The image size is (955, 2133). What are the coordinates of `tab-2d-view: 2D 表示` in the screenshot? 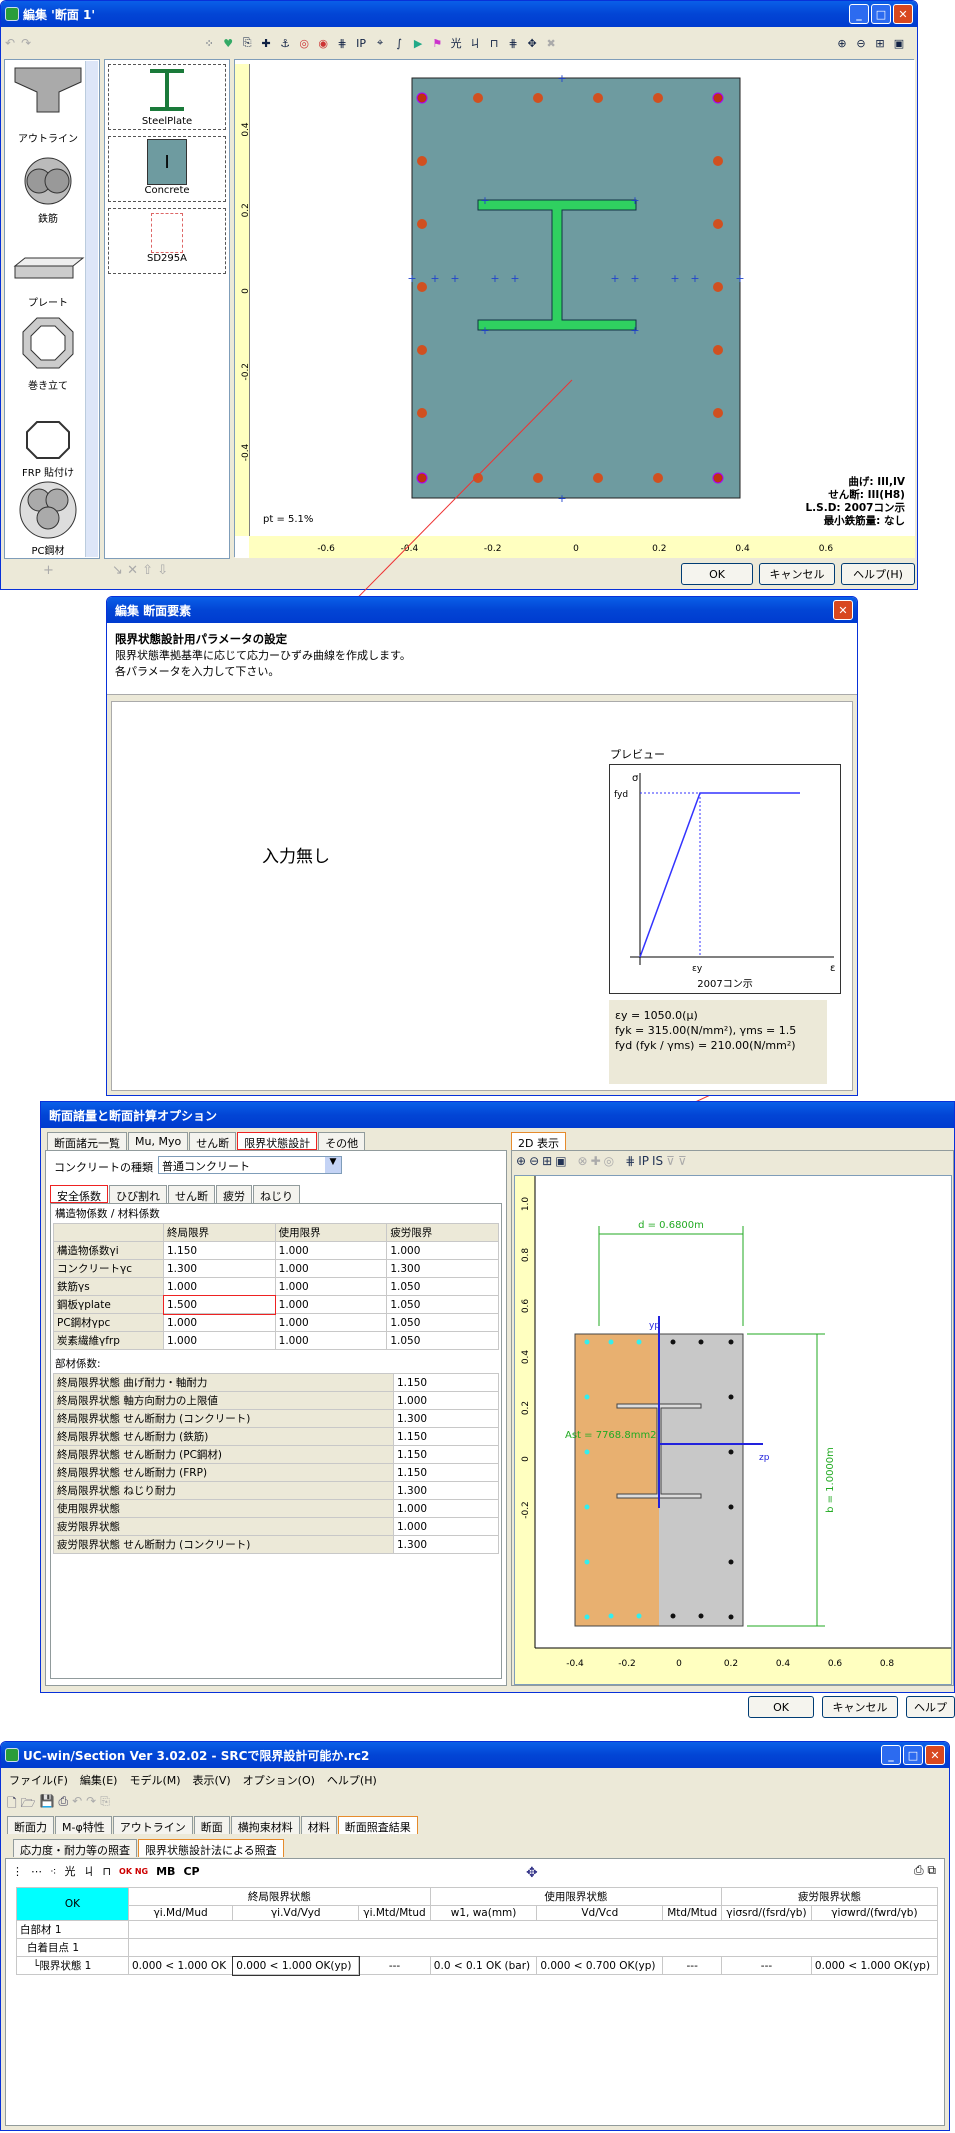 It's located at (538, 1141).